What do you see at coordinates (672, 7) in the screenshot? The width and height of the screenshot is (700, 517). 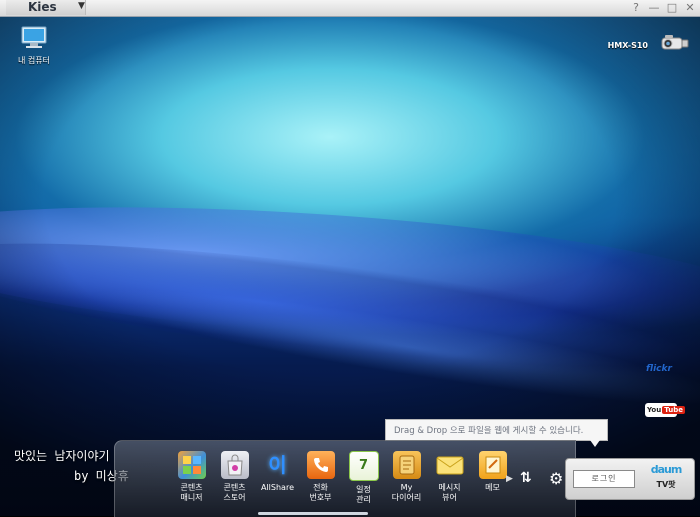 I see `maximize-icon: □` at bounding box center [672, 7].